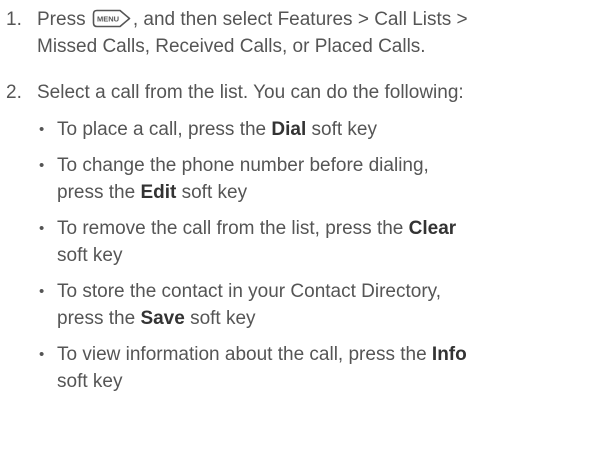 Image resolution: width=605 pixels, height=466 pixels. I want to click on step-number: 1., so click(14, 19).